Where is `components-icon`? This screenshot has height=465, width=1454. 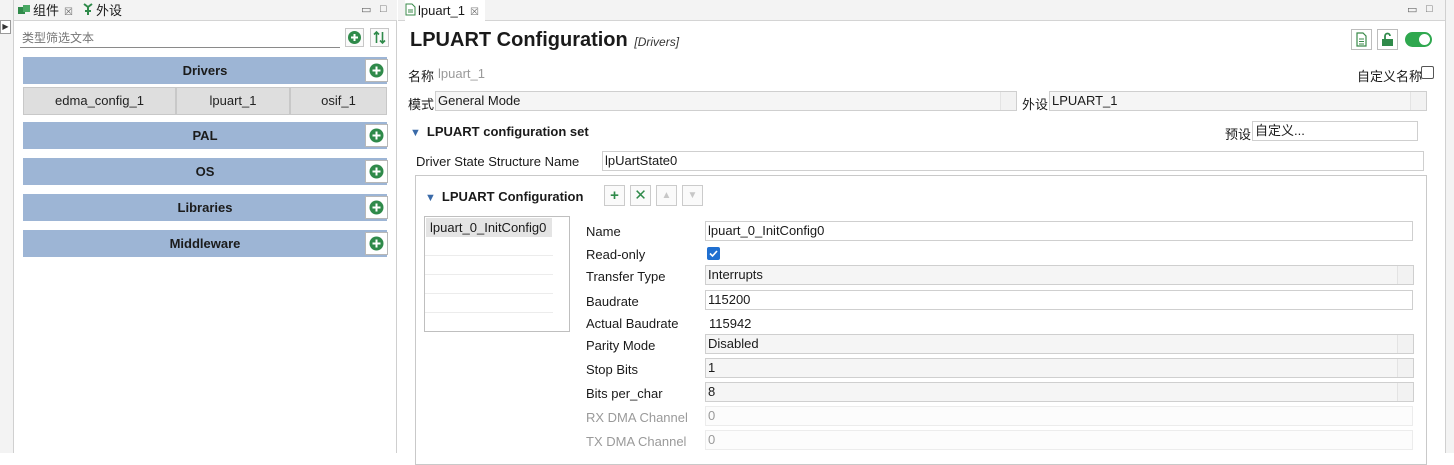
components-icon is located at coordinates (24, 11).